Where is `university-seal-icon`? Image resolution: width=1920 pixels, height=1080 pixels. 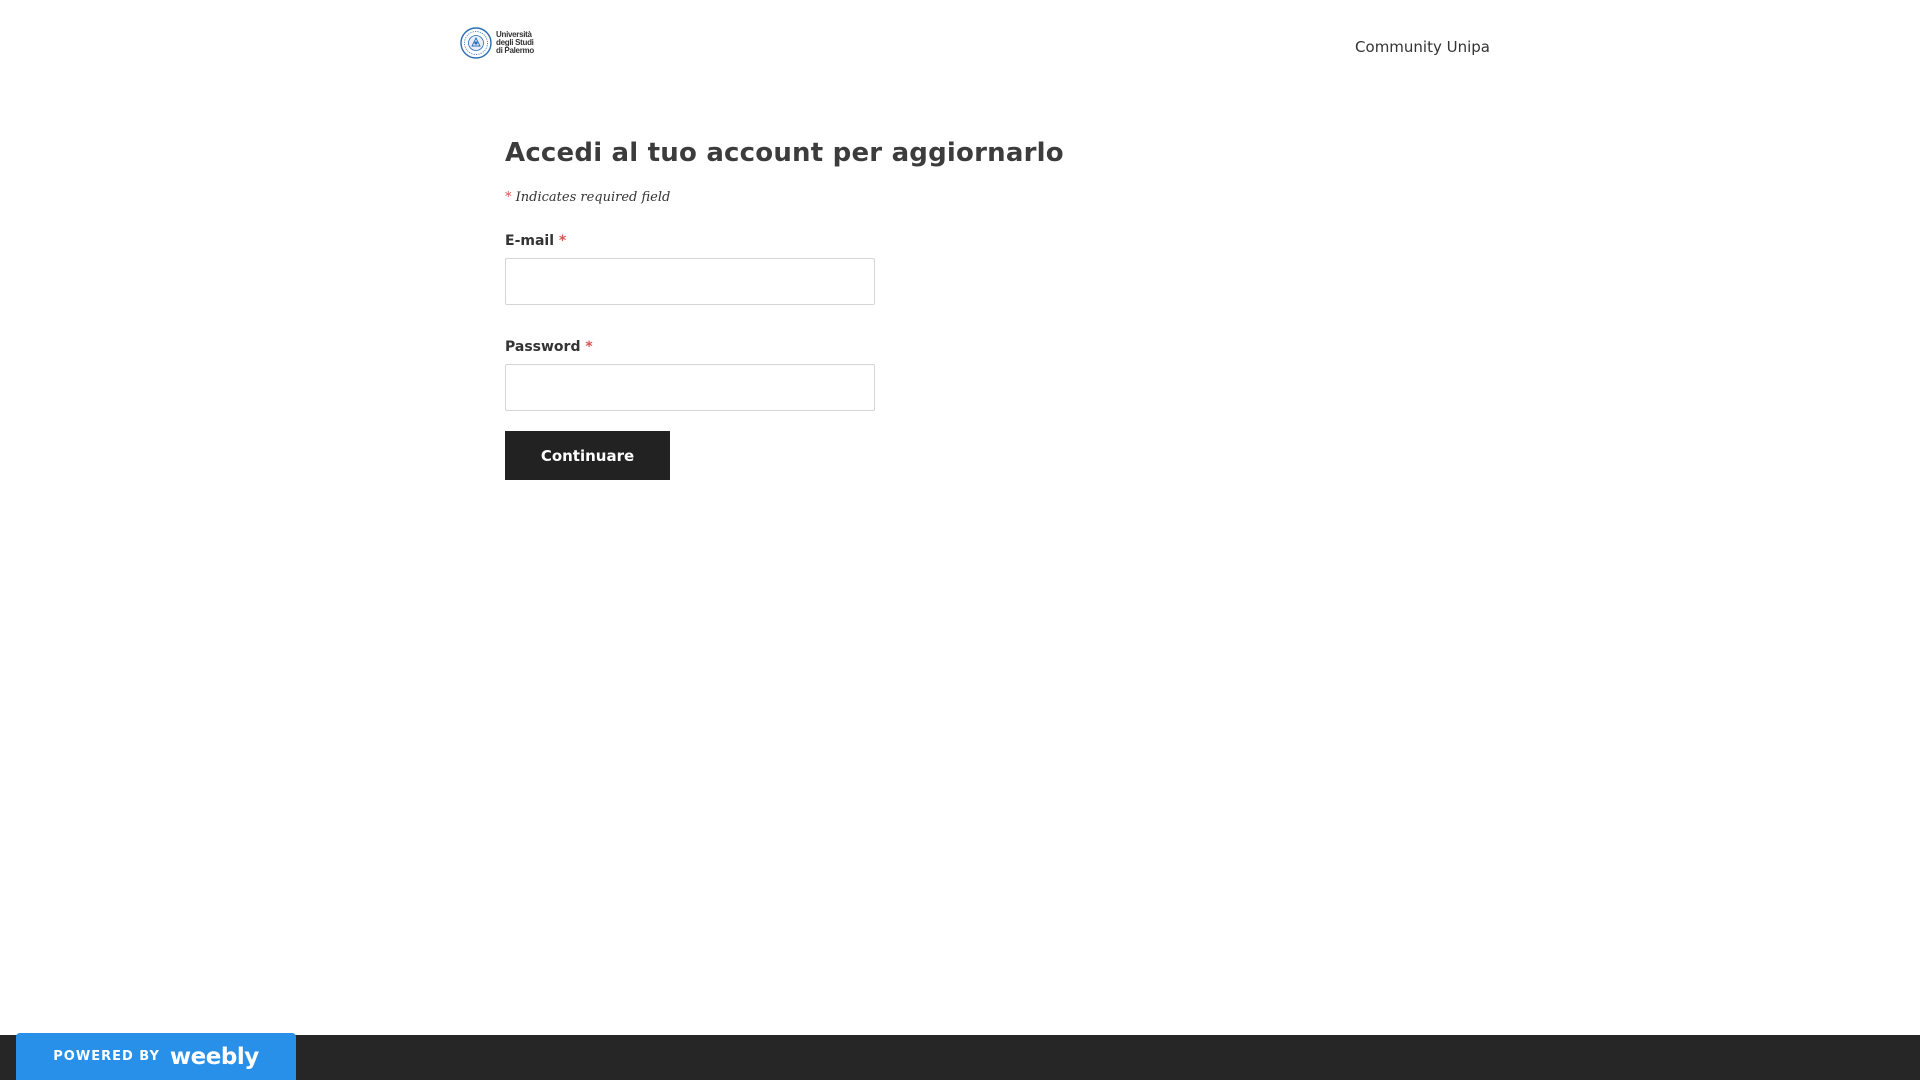 university-seal-icon is located at coordinates (476, 43).